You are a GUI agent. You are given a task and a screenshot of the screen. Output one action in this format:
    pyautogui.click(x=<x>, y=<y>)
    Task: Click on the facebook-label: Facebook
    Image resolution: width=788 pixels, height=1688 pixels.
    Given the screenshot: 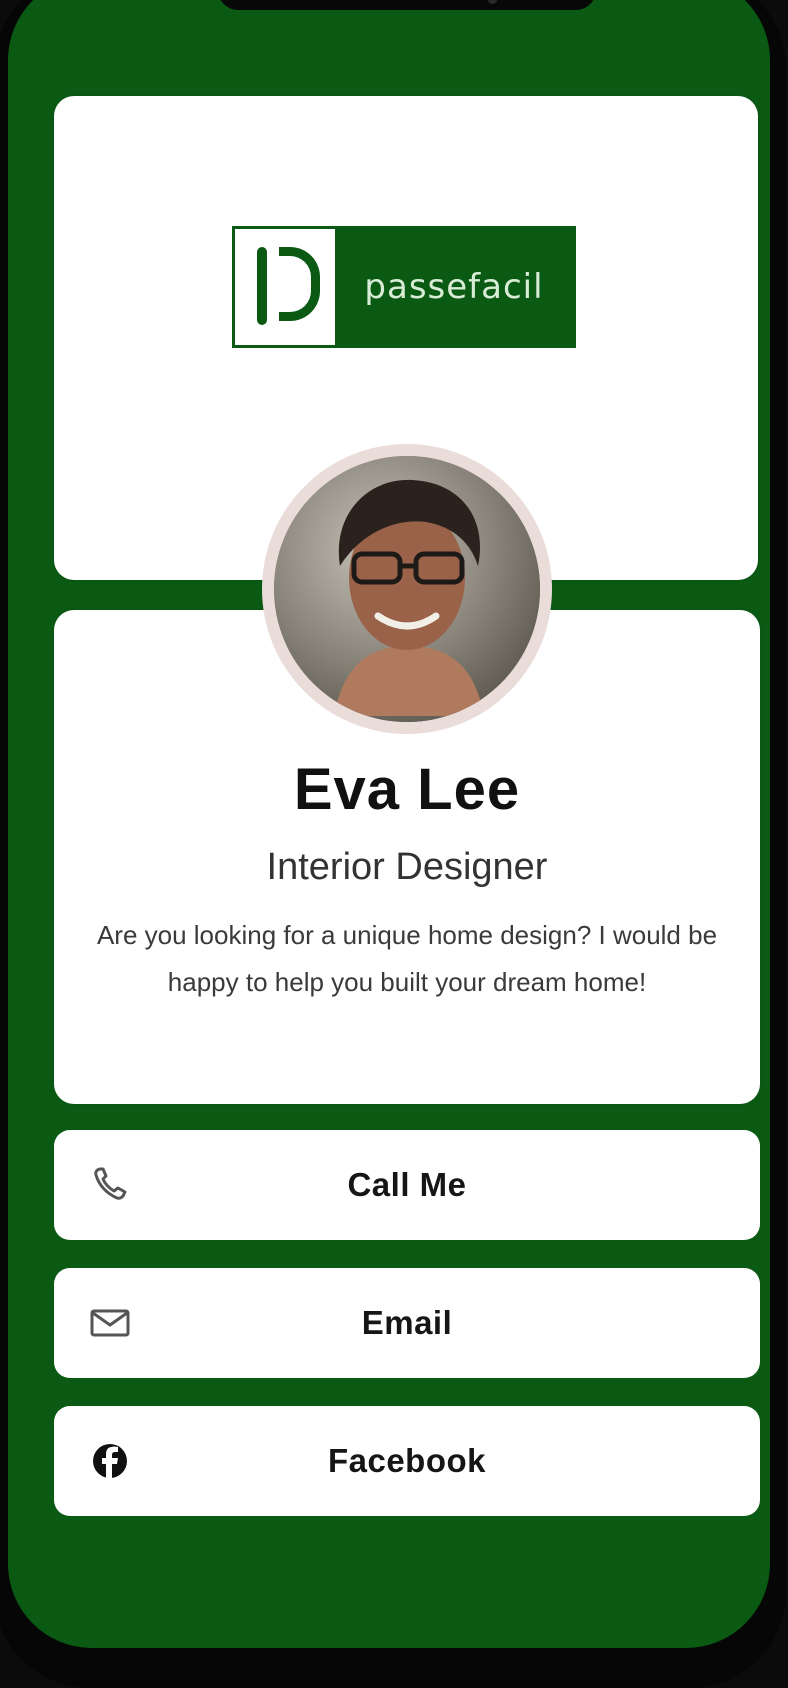 What is the action you would take?
    pyautogui.click(x=407, y=1460)
    